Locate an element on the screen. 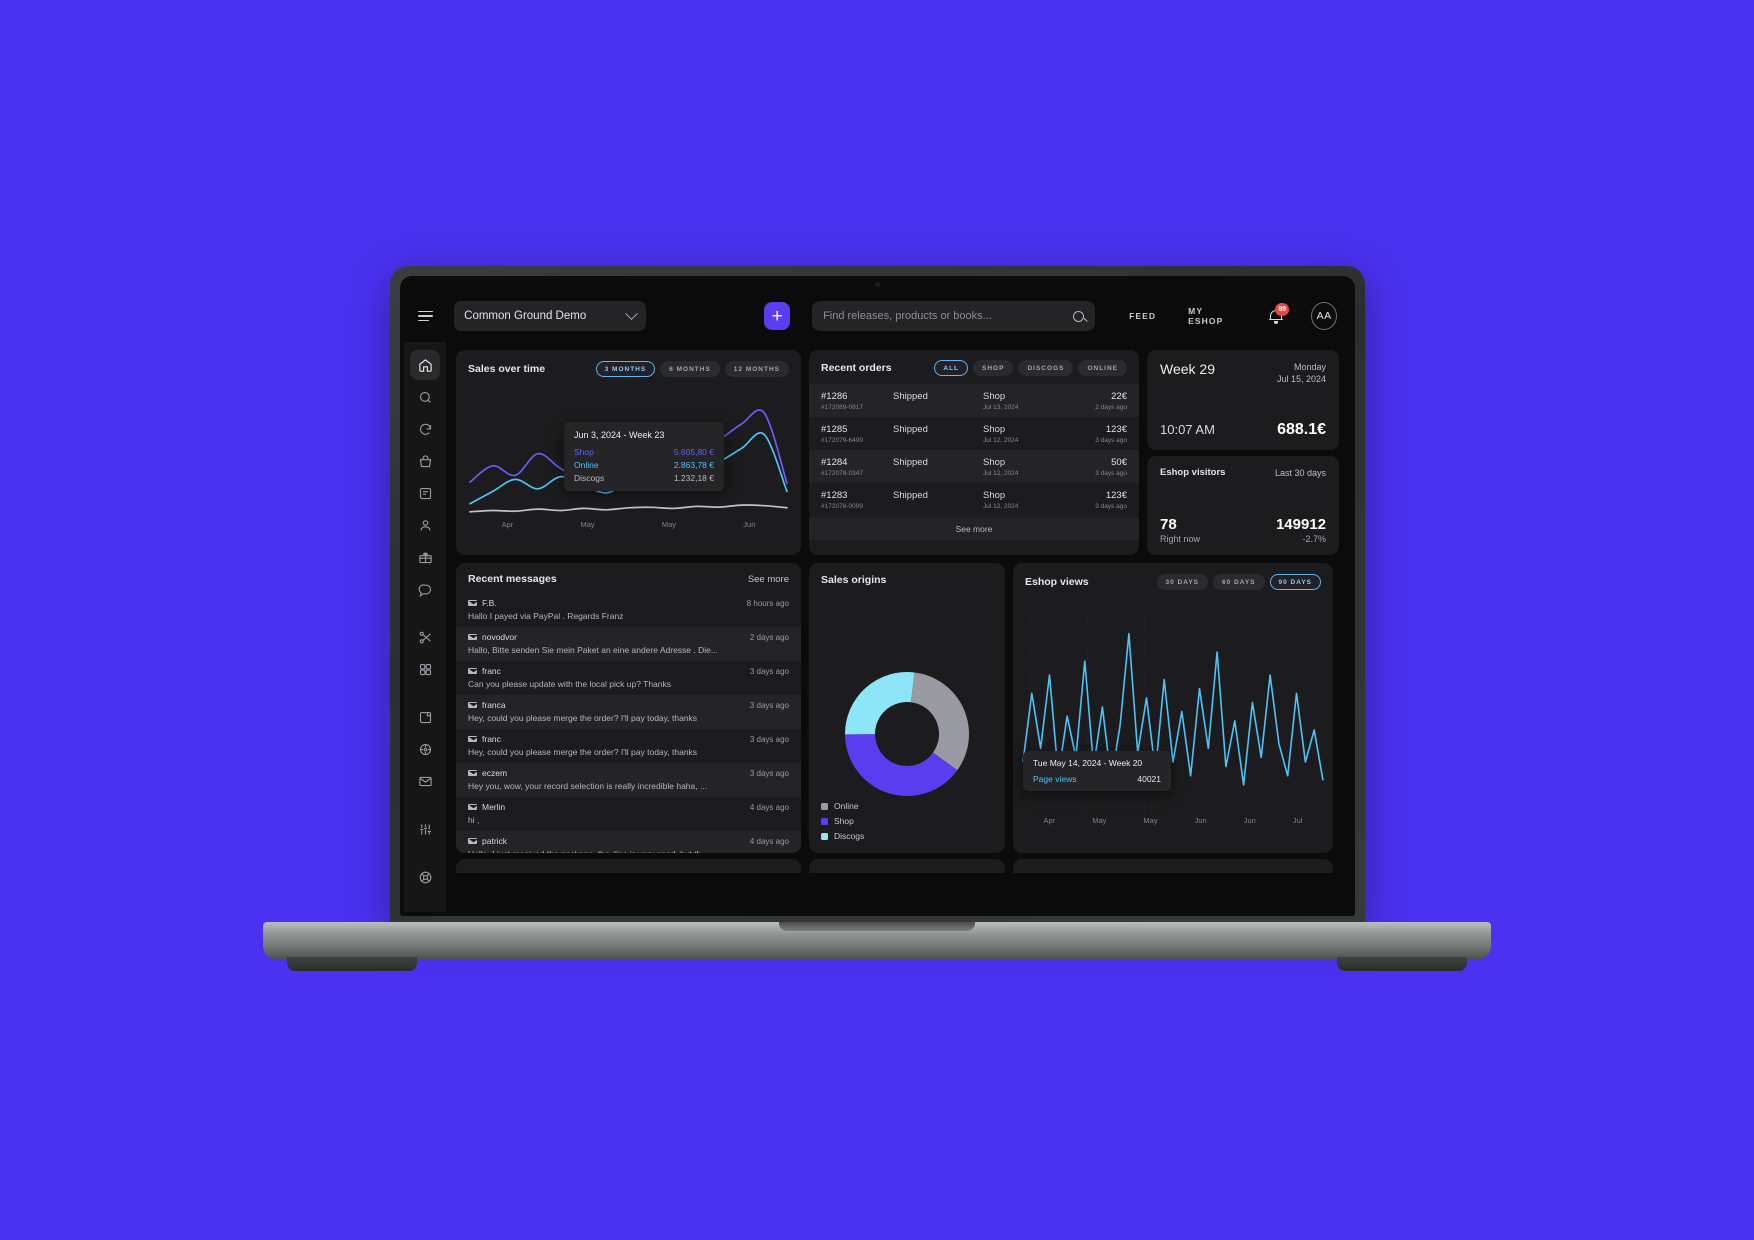 Image resolution: width=1754 pixels, height=1240 pixels. sidebar-item-customers is located at coordinates (425, 525).